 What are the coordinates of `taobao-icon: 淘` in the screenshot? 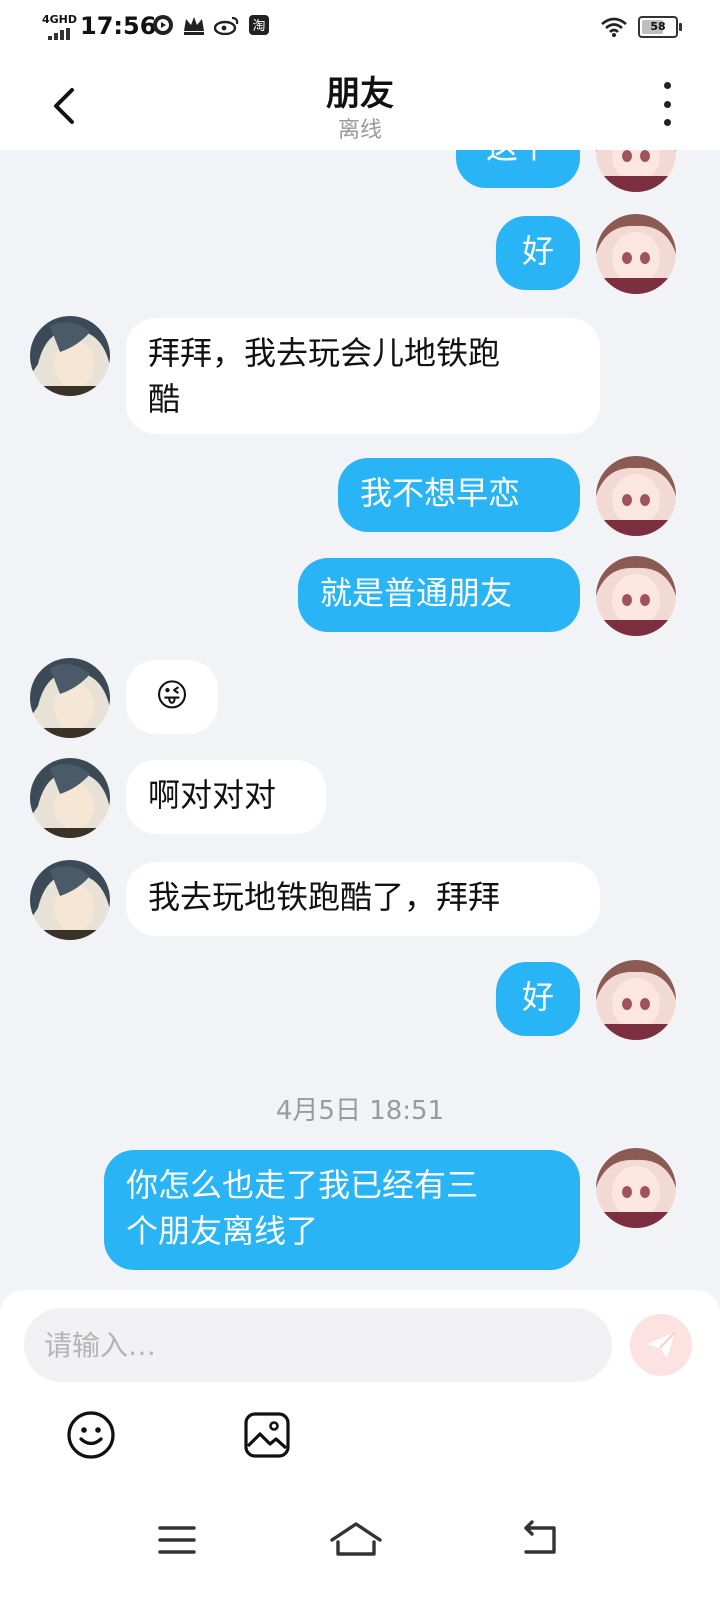 It's located at (259, 25).